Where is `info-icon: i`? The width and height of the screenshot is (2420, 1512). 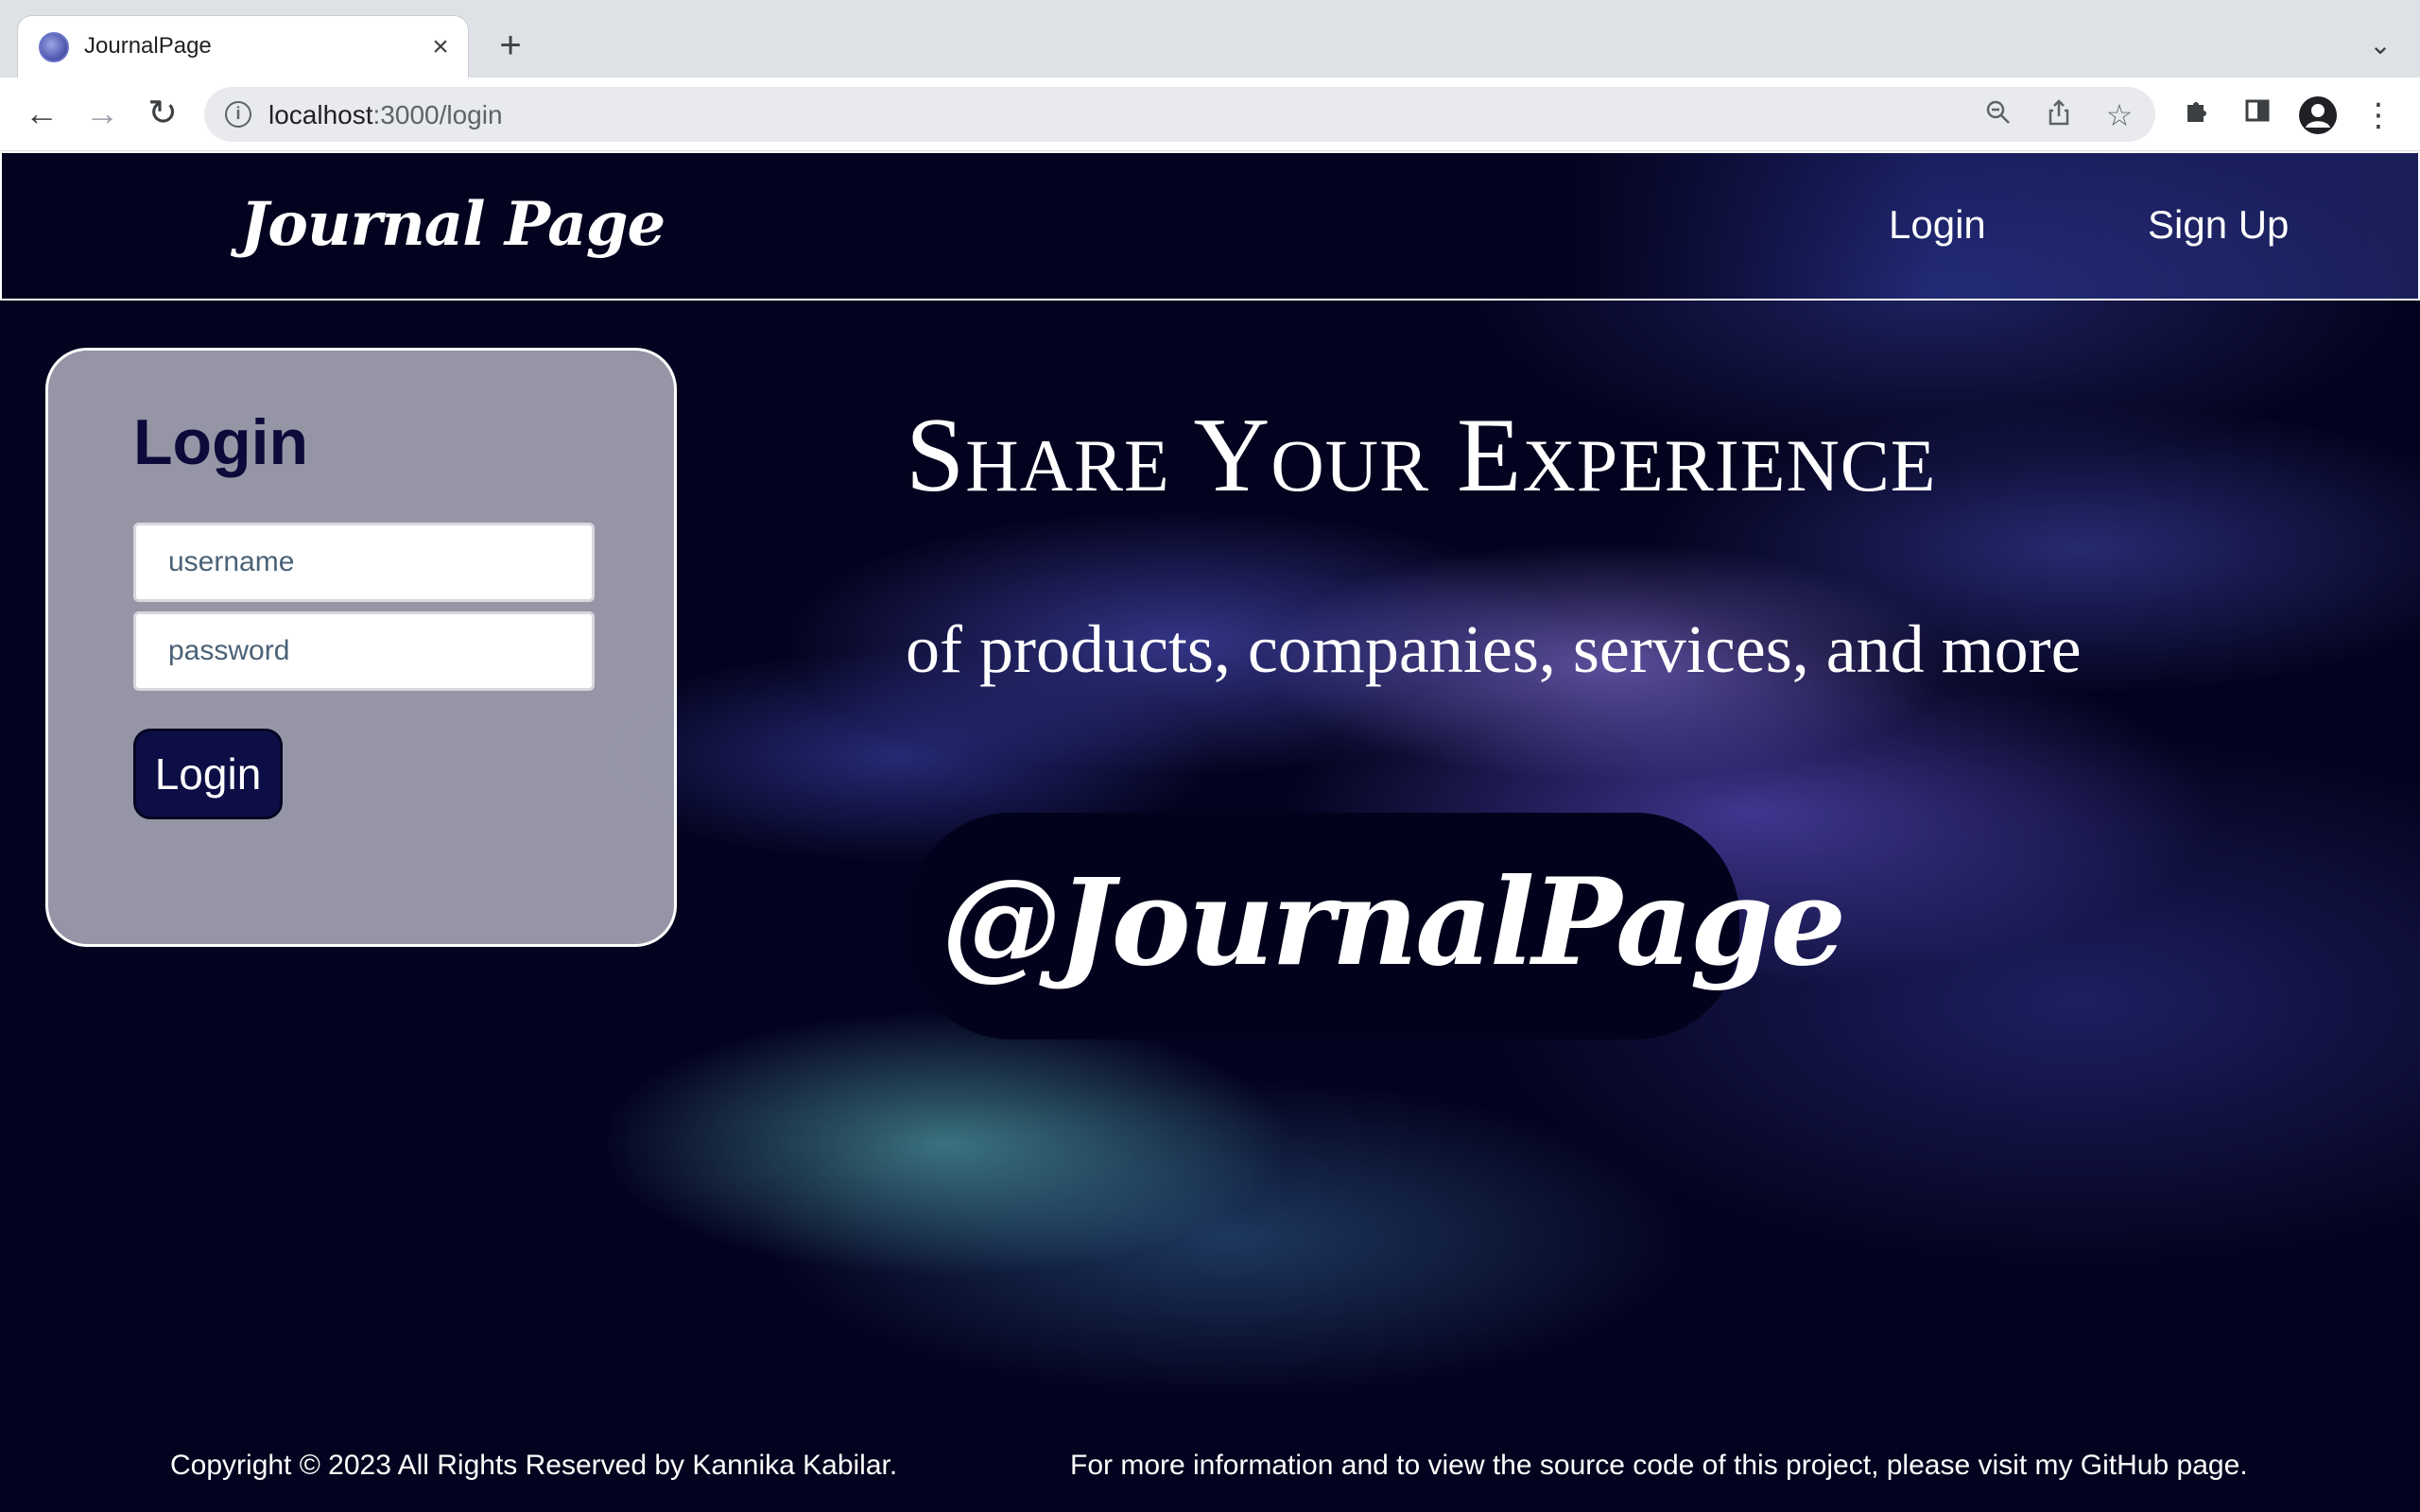 info-icon: i is located at coordinates (238, 114).